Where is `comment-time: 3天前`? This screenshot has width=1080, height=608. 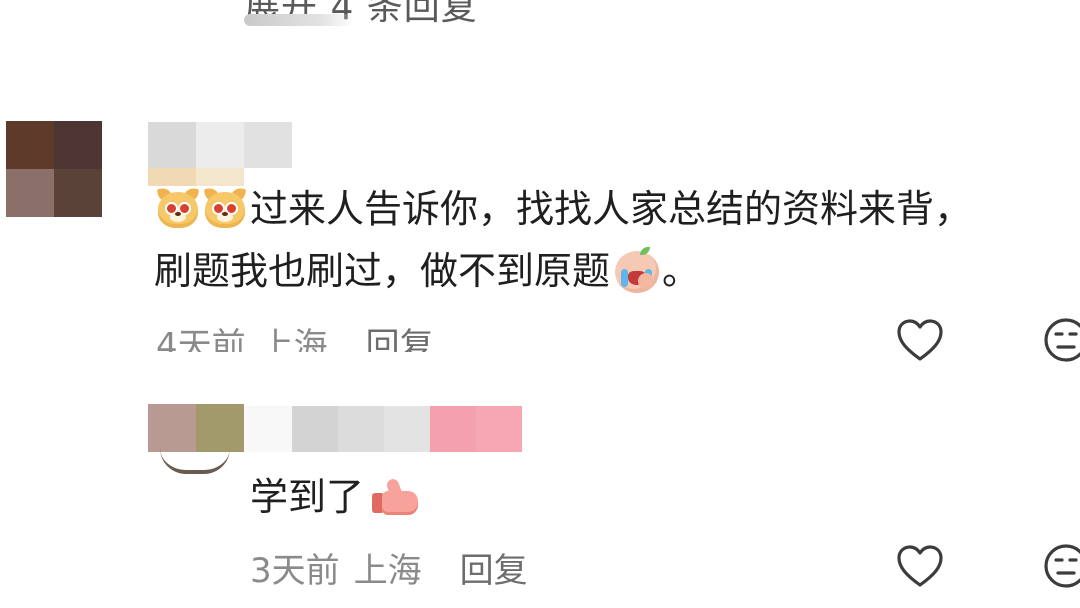 comment-time: 3天前 is located at coordinates (295, 570).